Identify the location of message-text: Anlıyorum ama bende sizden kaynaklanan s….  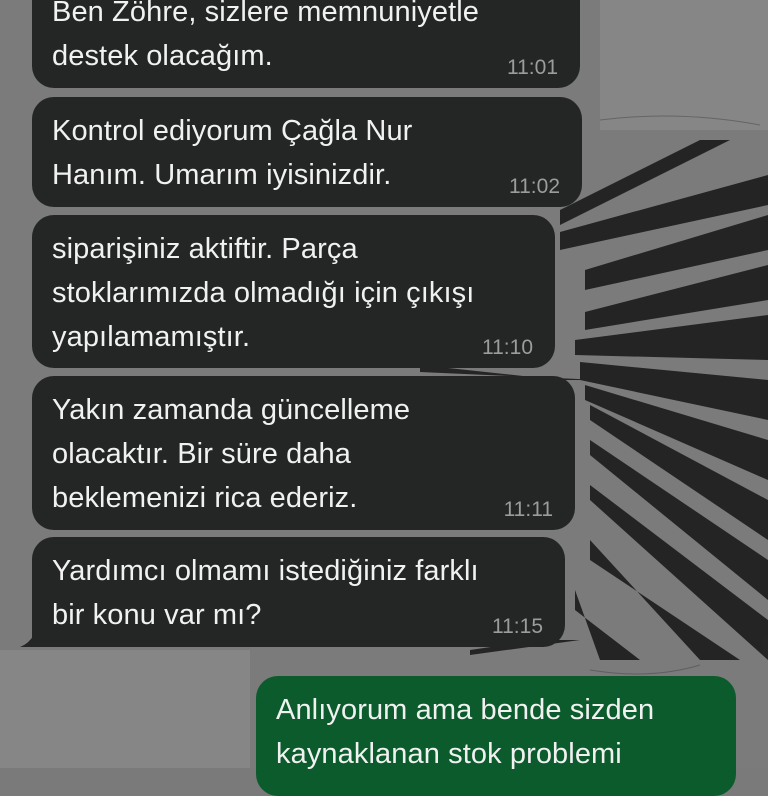
(465, 732).